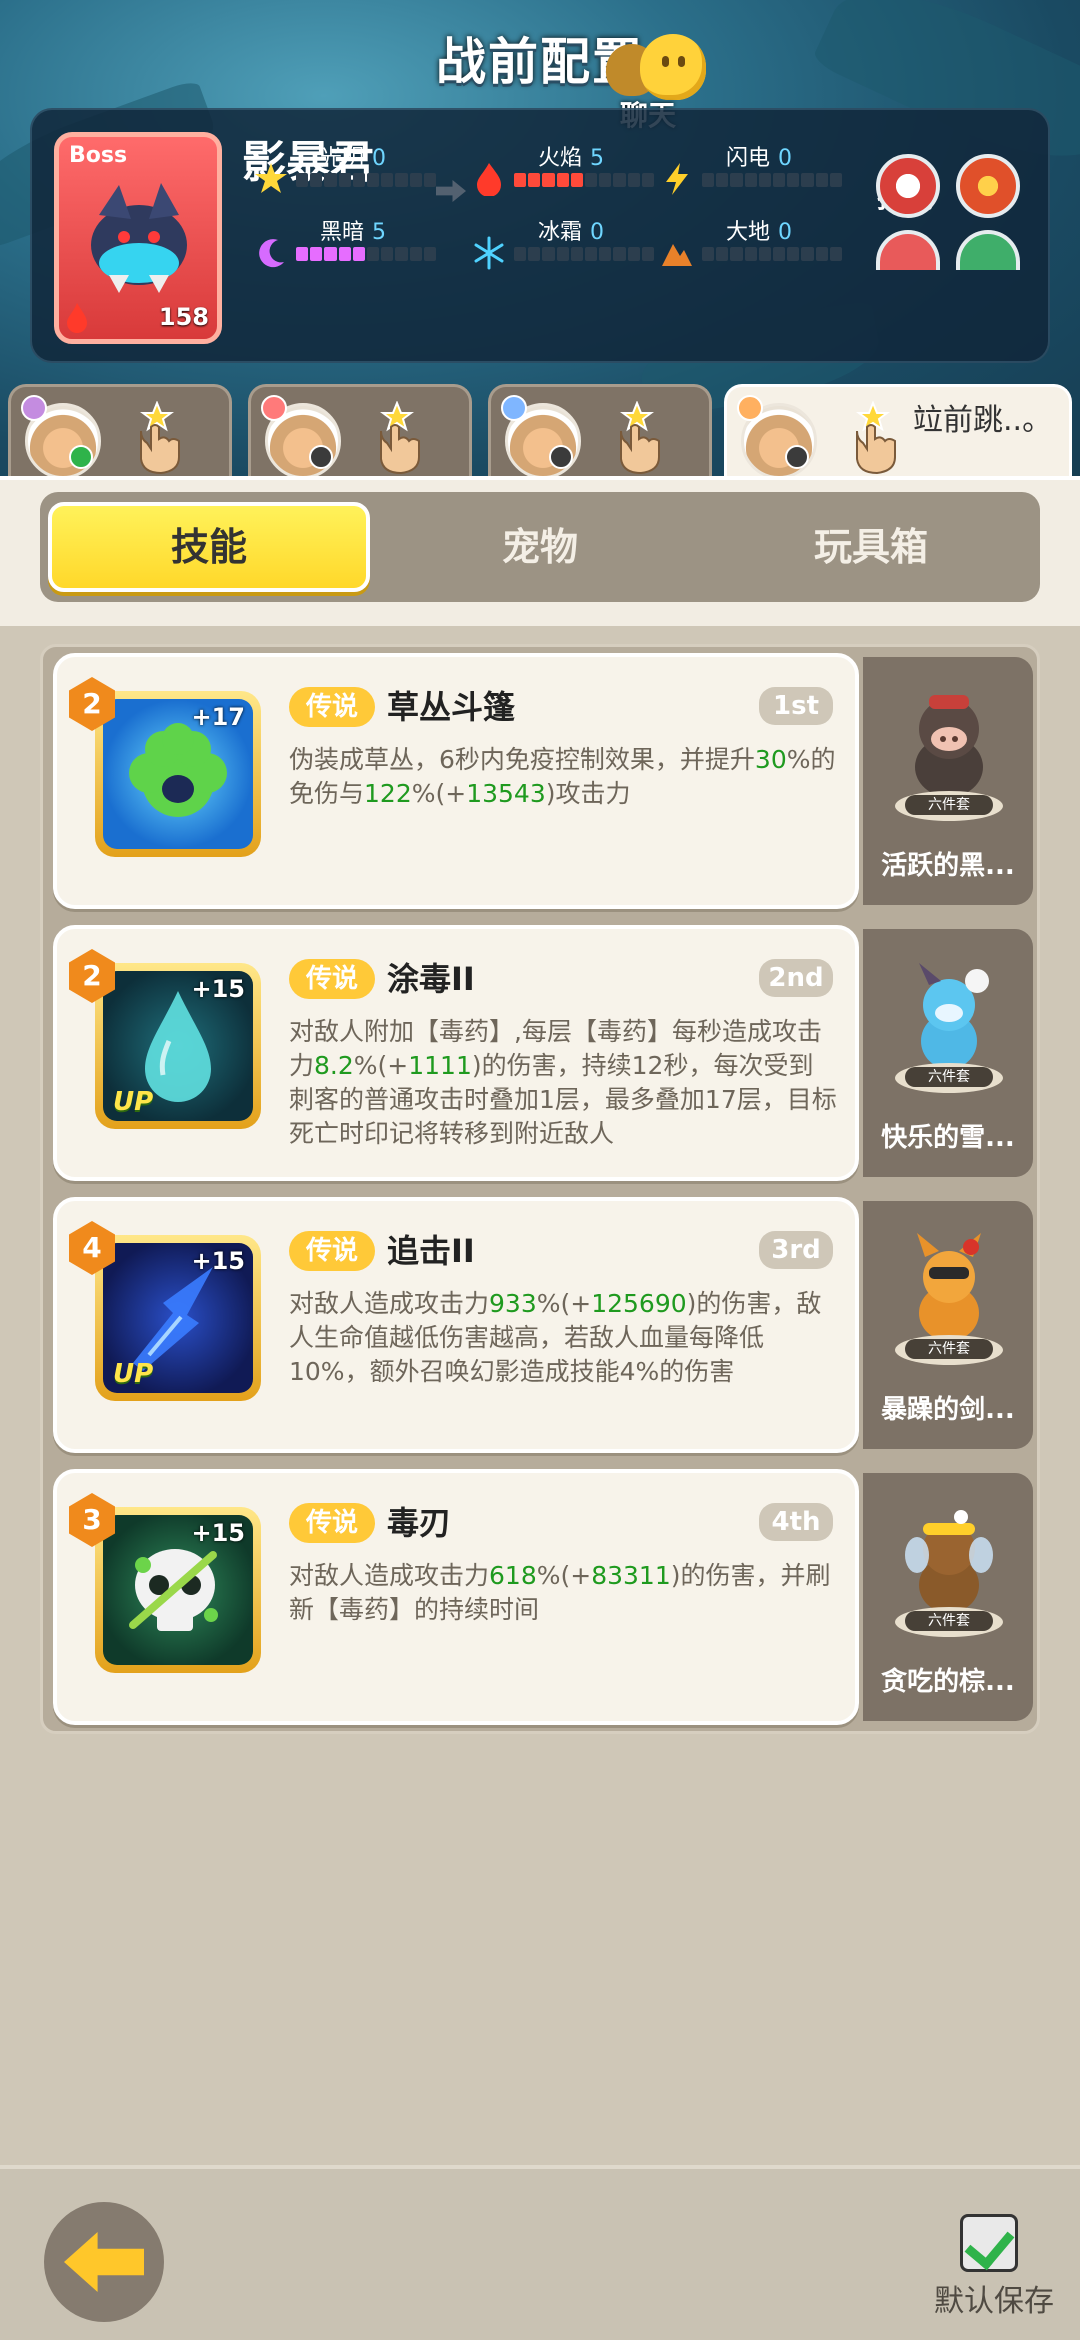 This screenshot has width=1080, height=2340. Describe the element at coordinates (983, 420) in the screenshot. I see `hero-tab-4-label: 竝前跳..。` at that location.